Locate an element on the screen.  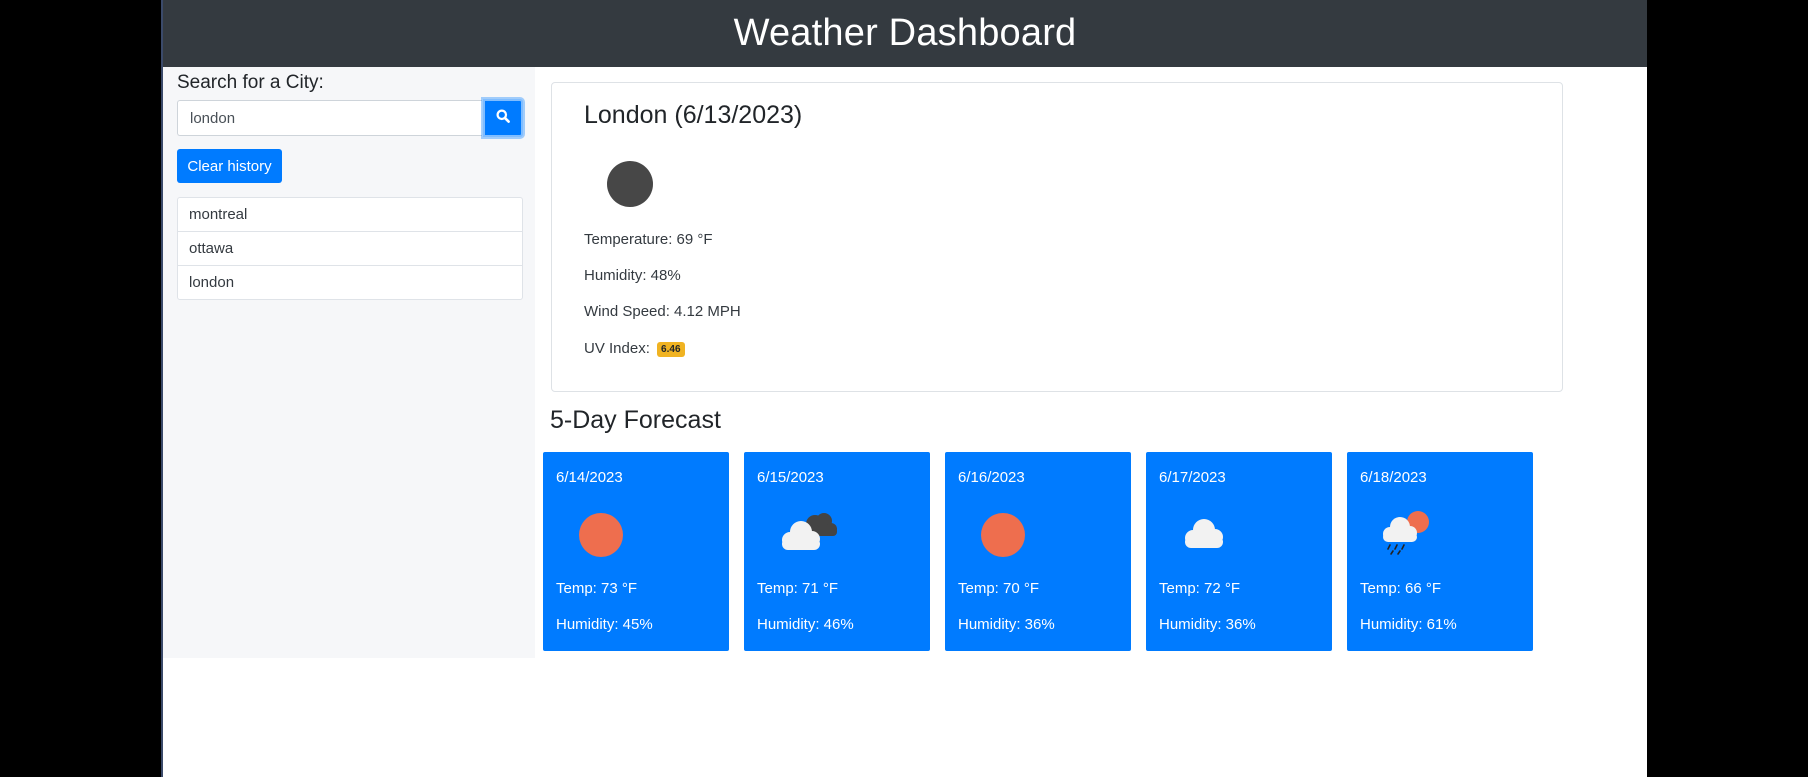
forecast-card: 6/16/2023 Temp: 70 °F Humidity: 36% is located at coordinates (1038, 551).